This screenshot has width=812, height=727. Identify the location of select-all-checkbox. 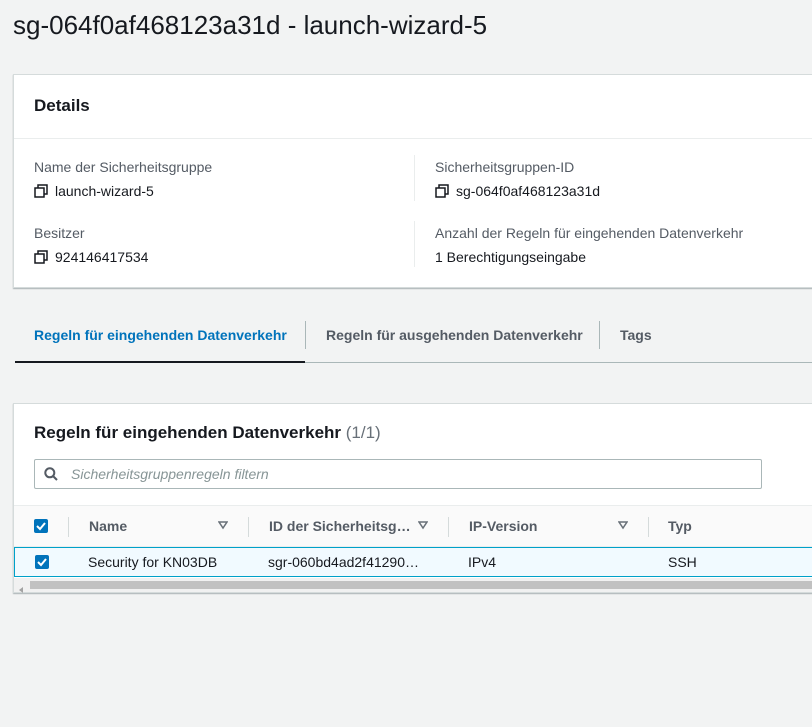
(41, 526).